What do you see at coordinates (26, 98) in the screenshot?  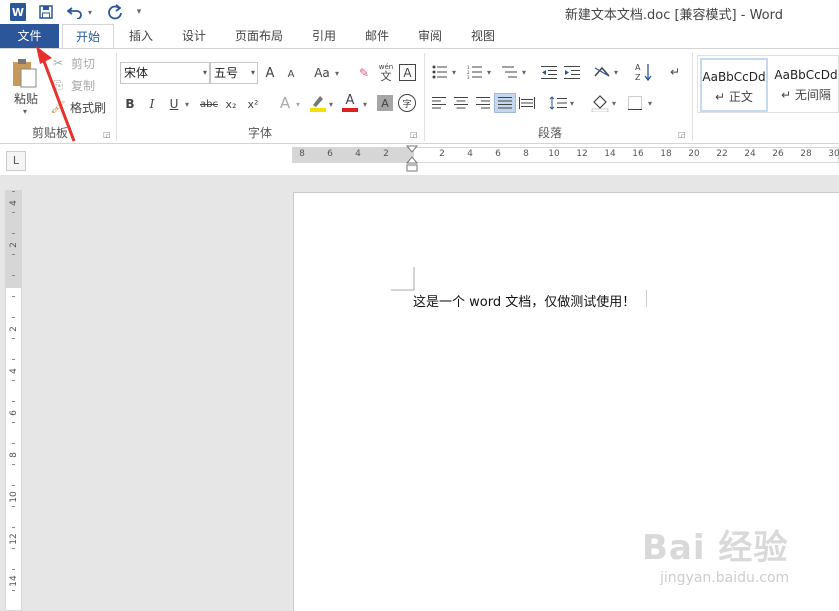 I see `paste-button: 粘贴` at bounding box center [26, 98].